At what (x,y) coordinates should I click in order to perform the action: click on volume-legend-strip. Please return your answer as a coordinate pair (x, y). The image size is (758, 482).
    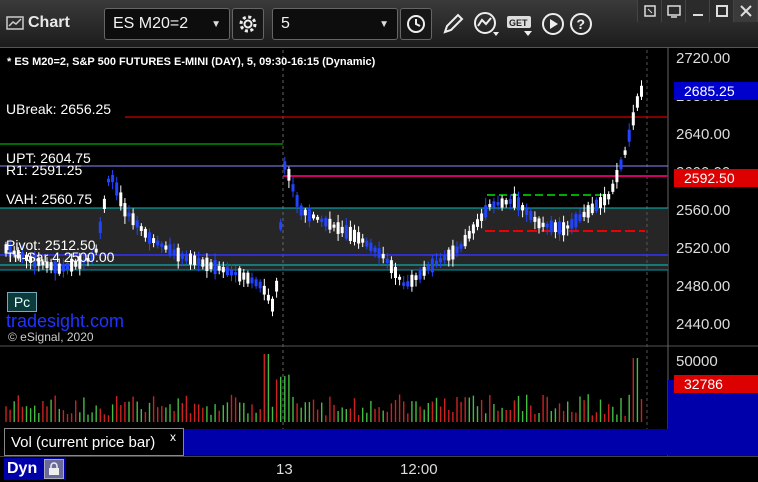
    Looking at the image, I should click on (426, 442).